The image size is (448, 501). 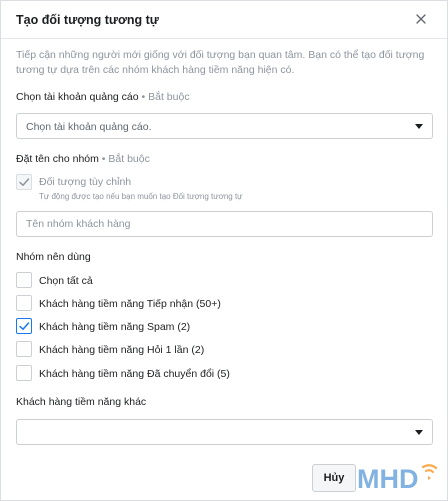 What do you see at coordinates (224, 126) in the screenshot?
I see `ad-account-select: Chọn tài khoản quảng cáo.` at bounding box center [224, 126].